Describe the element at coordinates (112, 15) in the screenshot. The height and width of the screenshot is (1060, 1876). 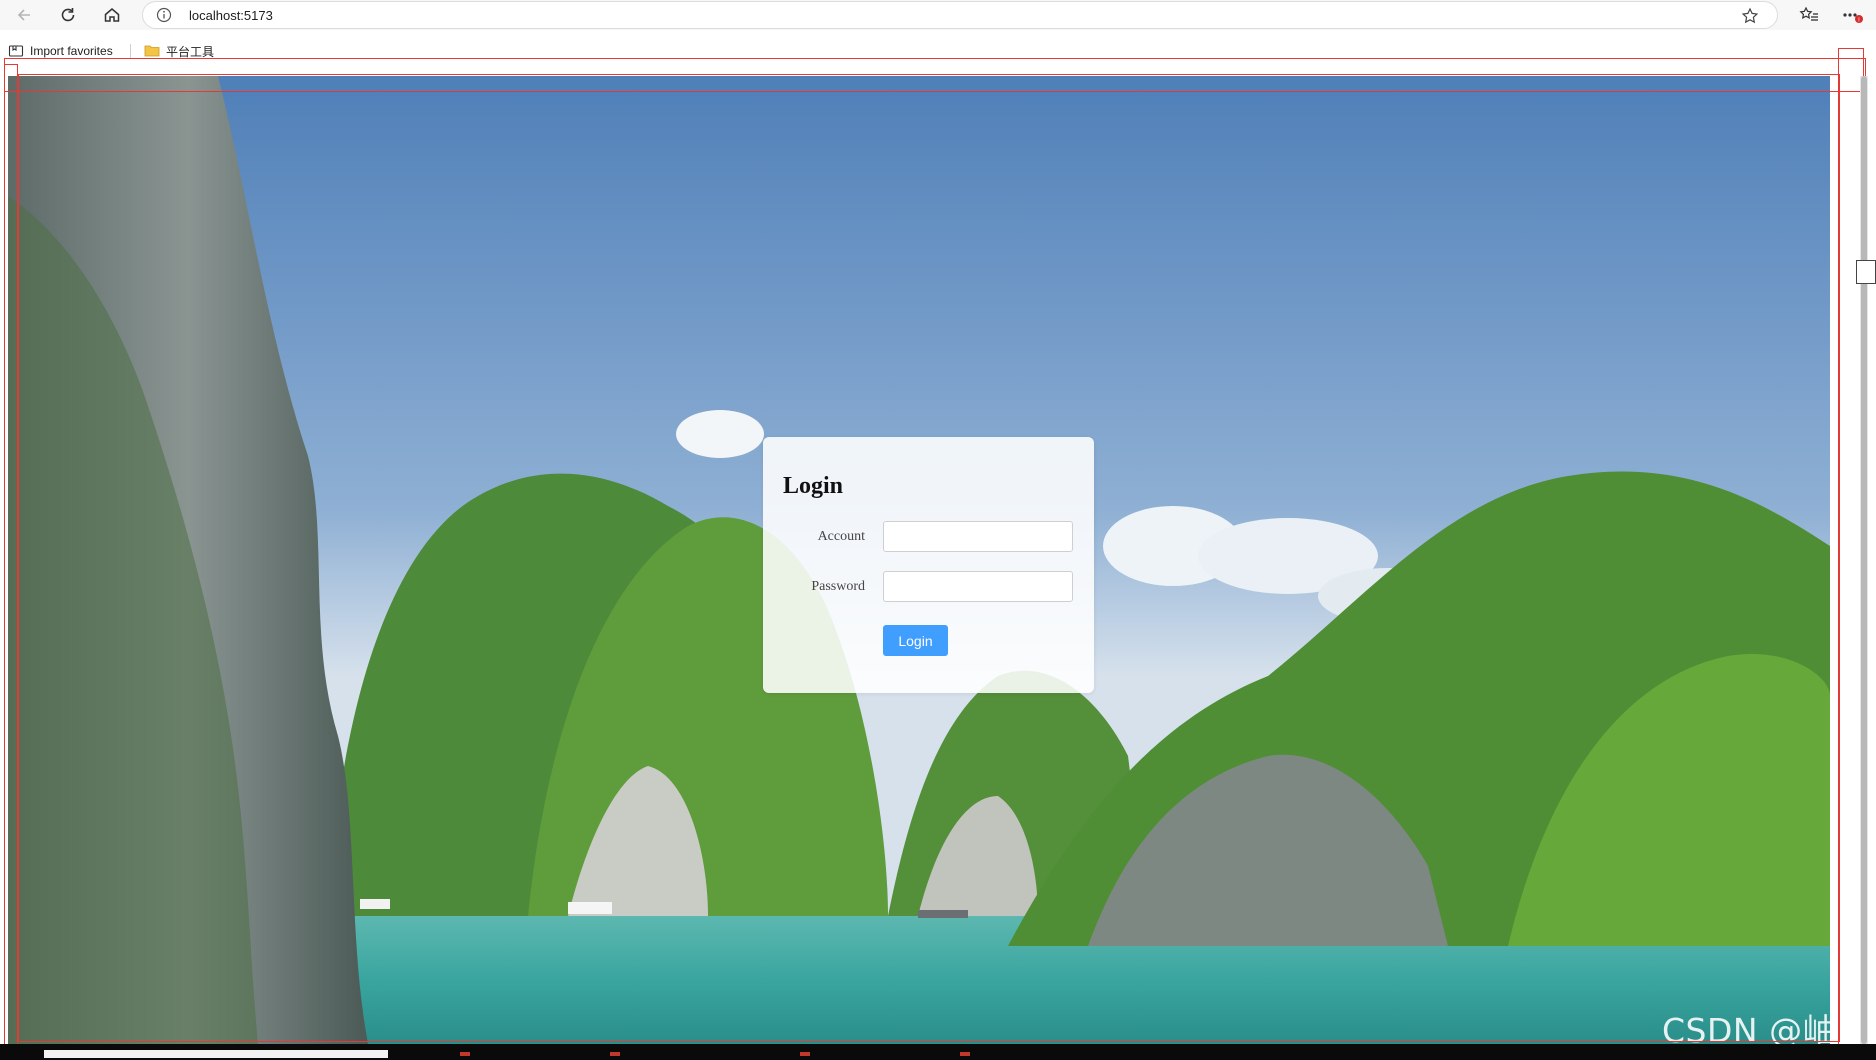
I see `home-icon` at that location.